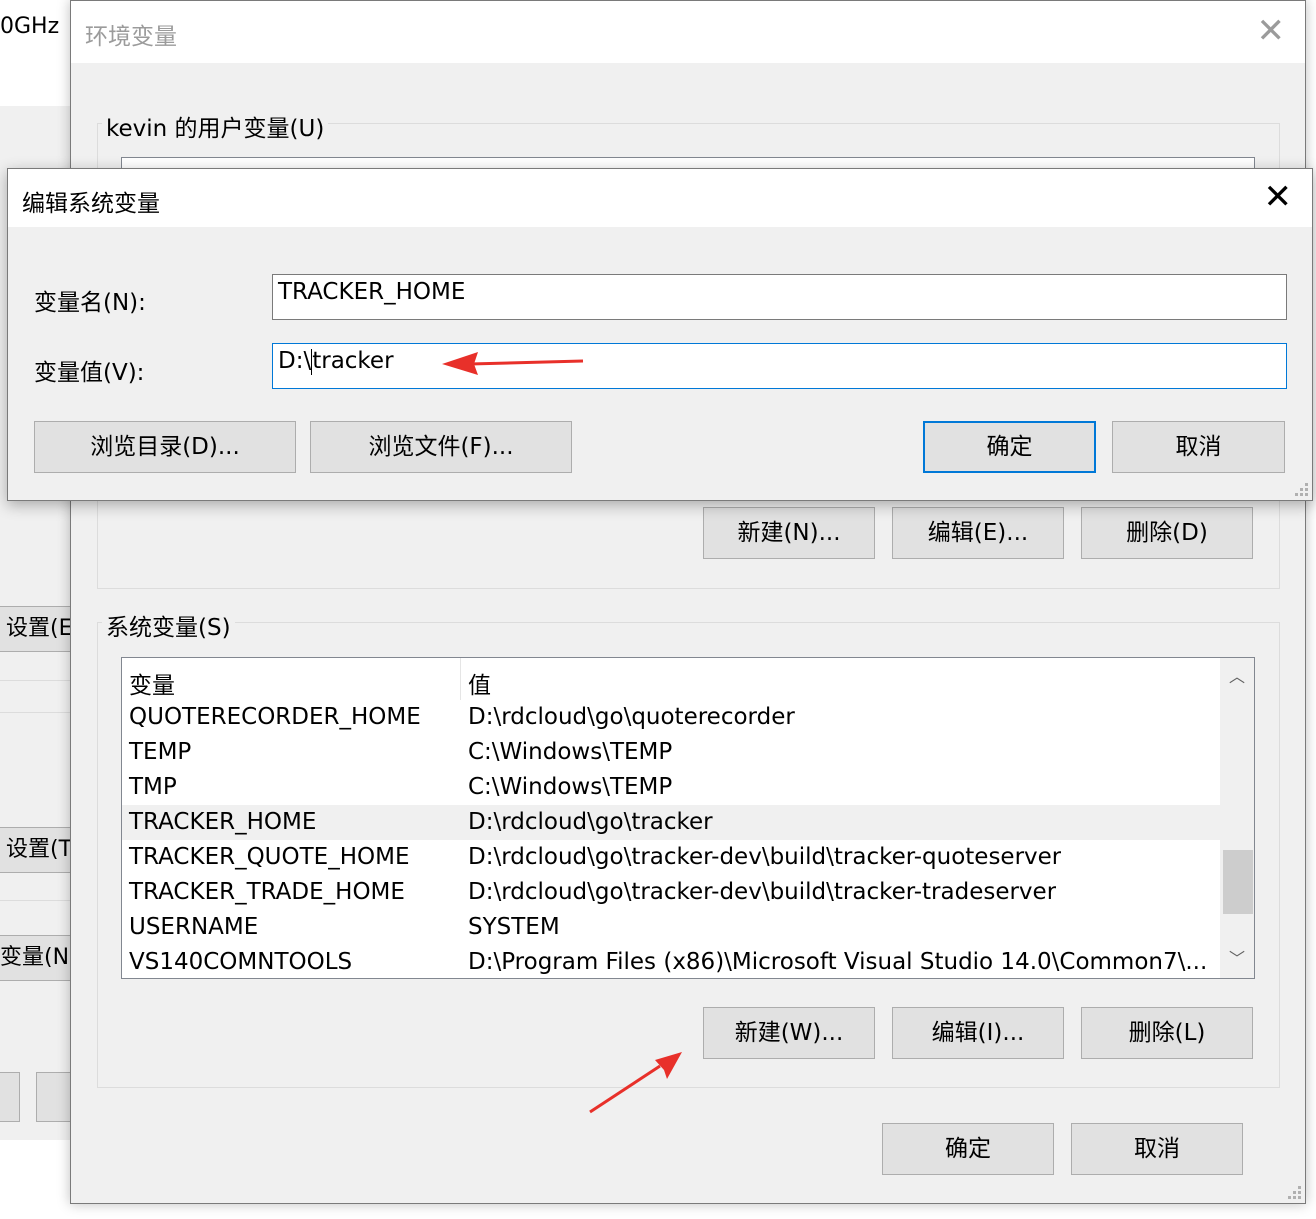  What do you see at coordinates (660, 198) in the screenshot?
I see `dialog-titlebar: 编辑系统变量 ✕` at bounding box center [660, 198].